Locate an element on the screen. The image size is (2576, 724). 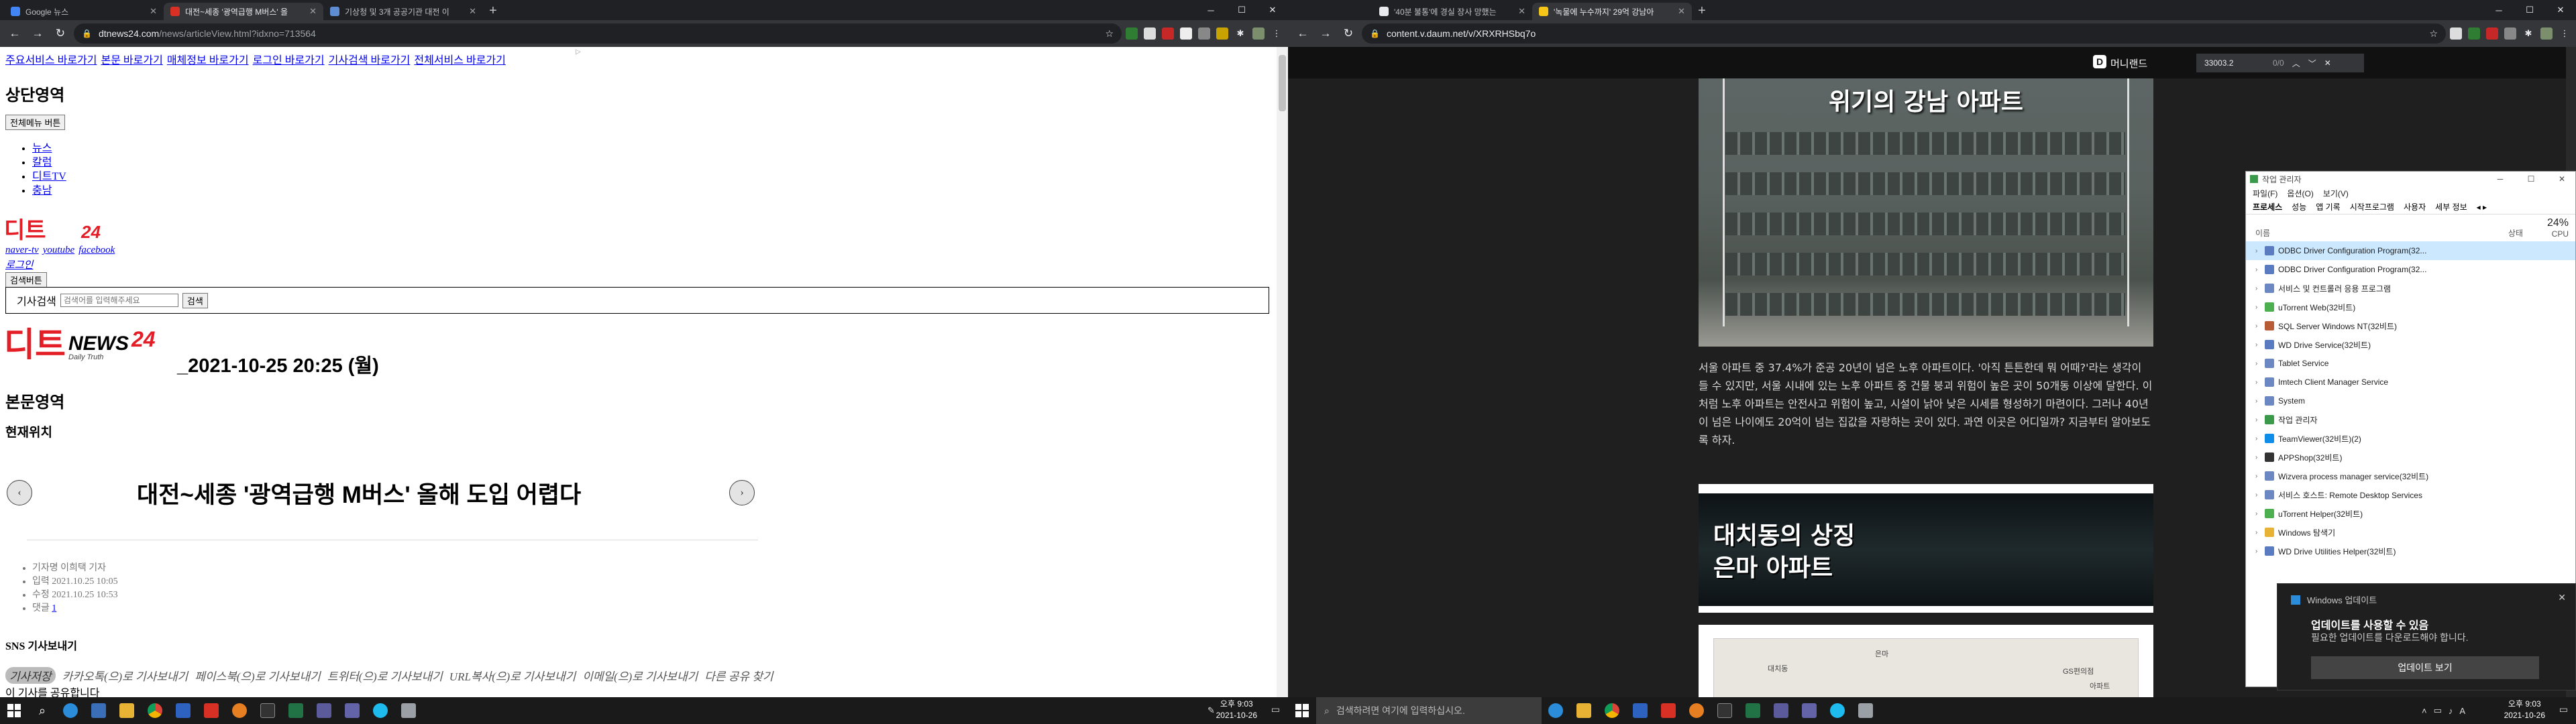
tab-article-1: '40분 불통'에 경실 장사 망했는 ✕ is located at coordinates (1452, 11).